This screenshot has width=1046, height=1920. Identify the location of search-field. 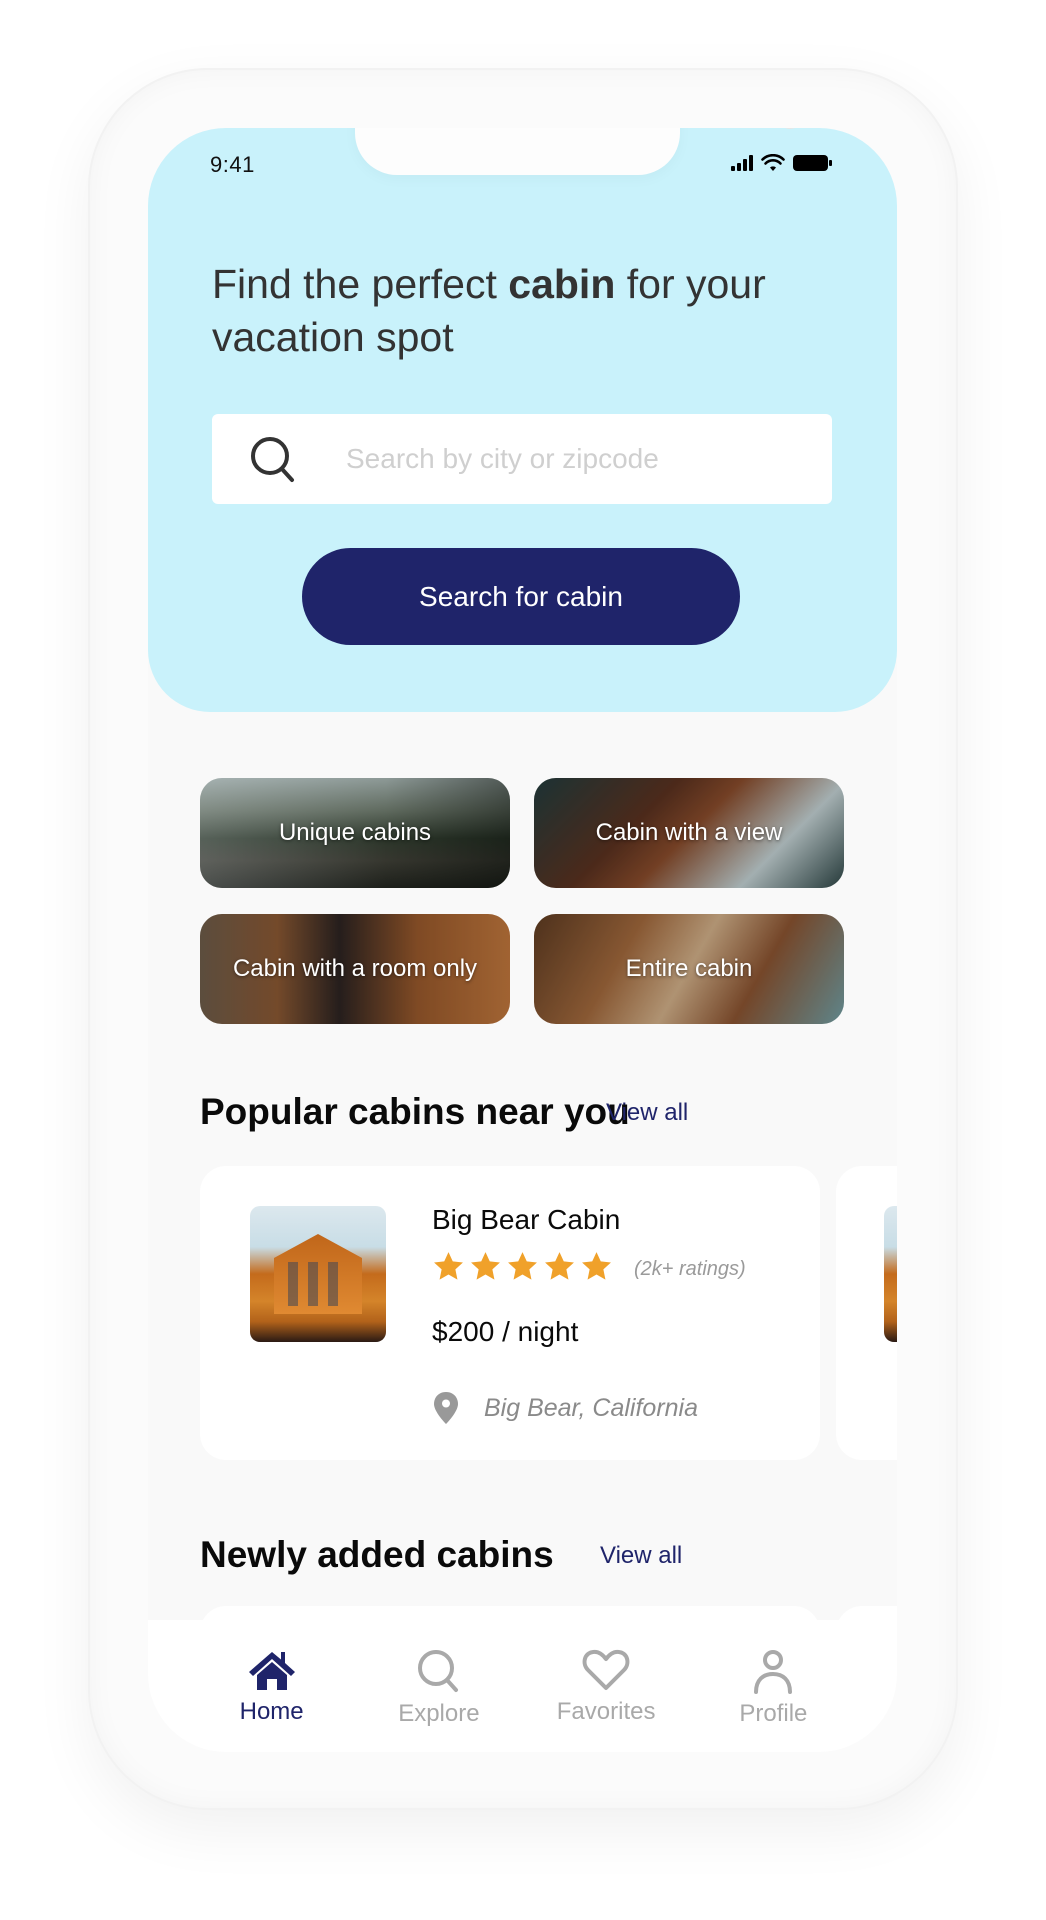
(522, 459).